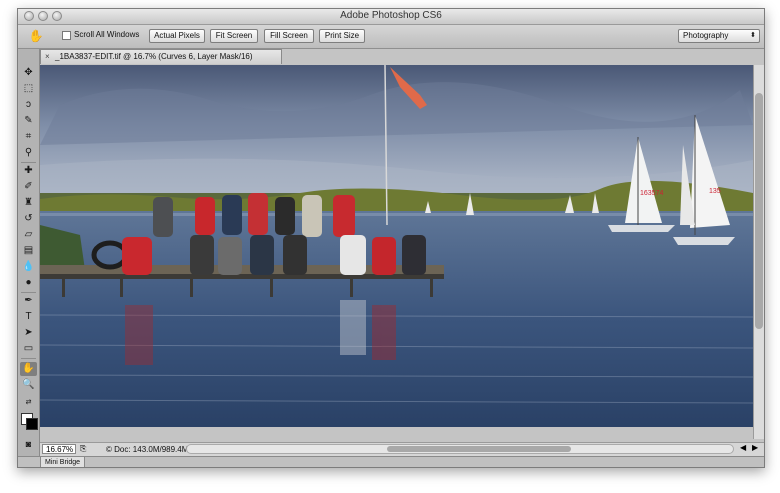 The height and width of the screenshot is (493, 780). Describe the element at coordinates (706, 35) in the screenshot. I see `workspace-label: Photography` at that location.